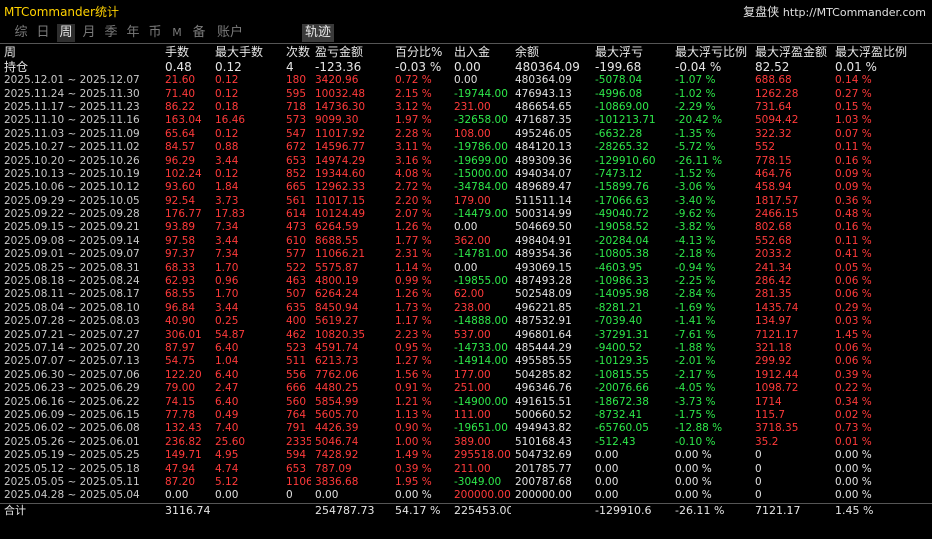 Image resolution: width=932 pixels, height=539 pixels. I want to click on cell-count: 547, so click(296, 133).